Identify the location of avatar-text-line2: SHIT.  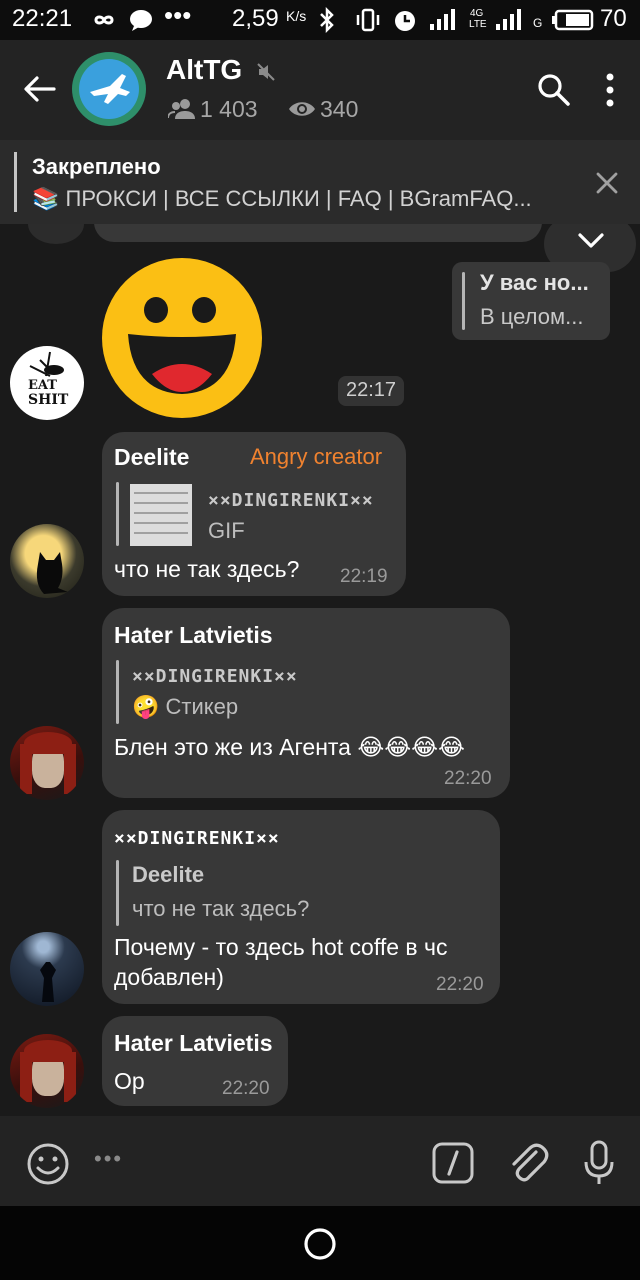
(48, 400).